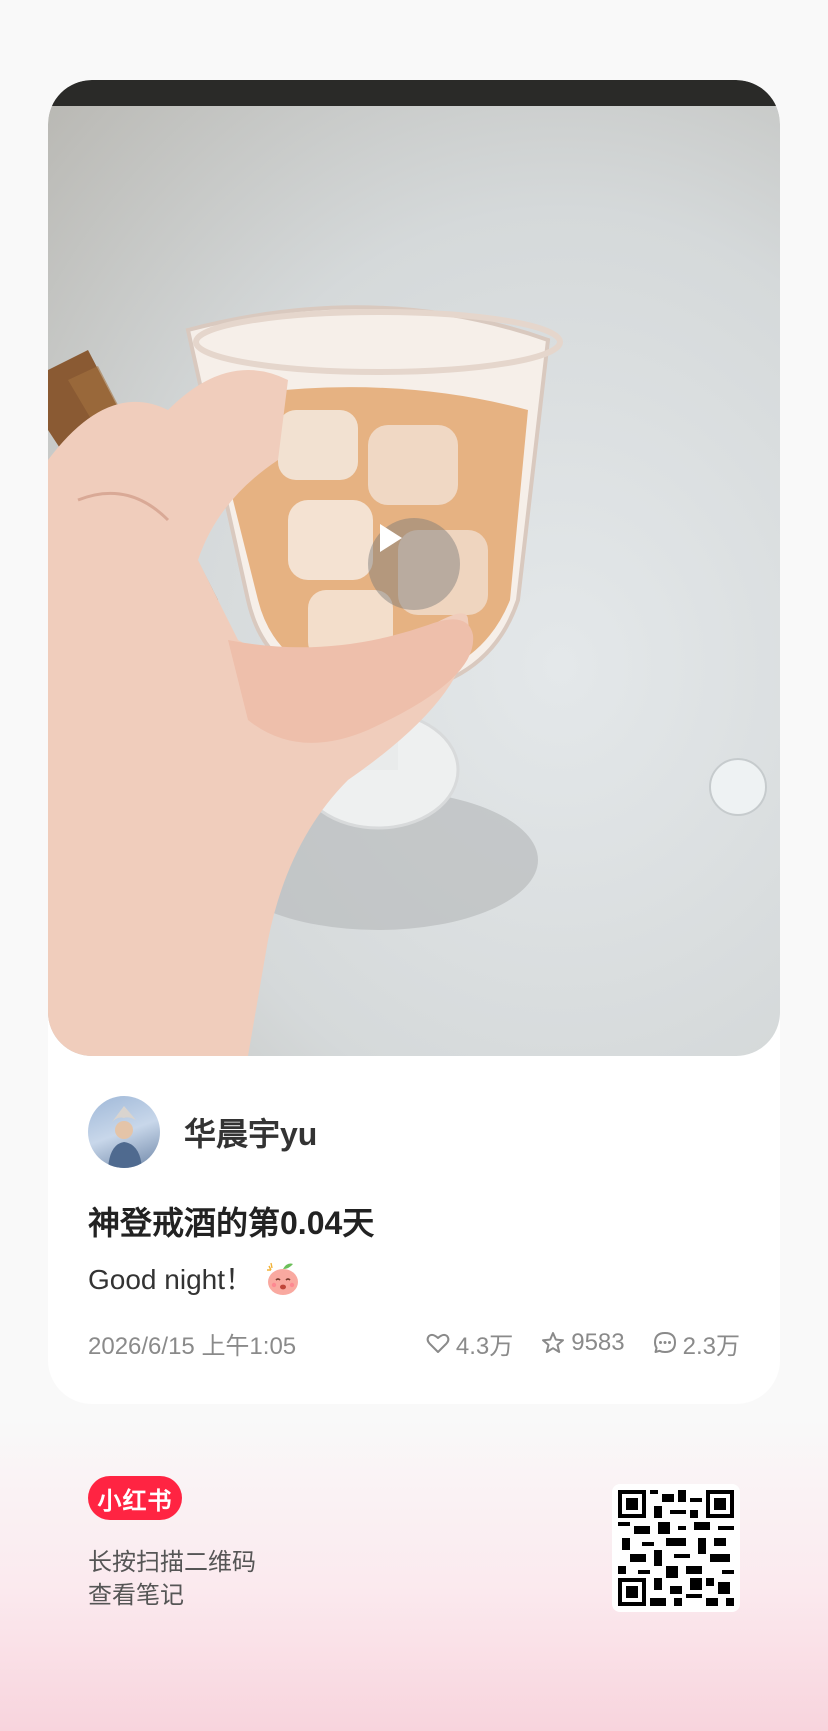  What do you see at coordinates (553, 1342) in the screenshot?
I see `star-icon` at bounding box center [553, 1342].